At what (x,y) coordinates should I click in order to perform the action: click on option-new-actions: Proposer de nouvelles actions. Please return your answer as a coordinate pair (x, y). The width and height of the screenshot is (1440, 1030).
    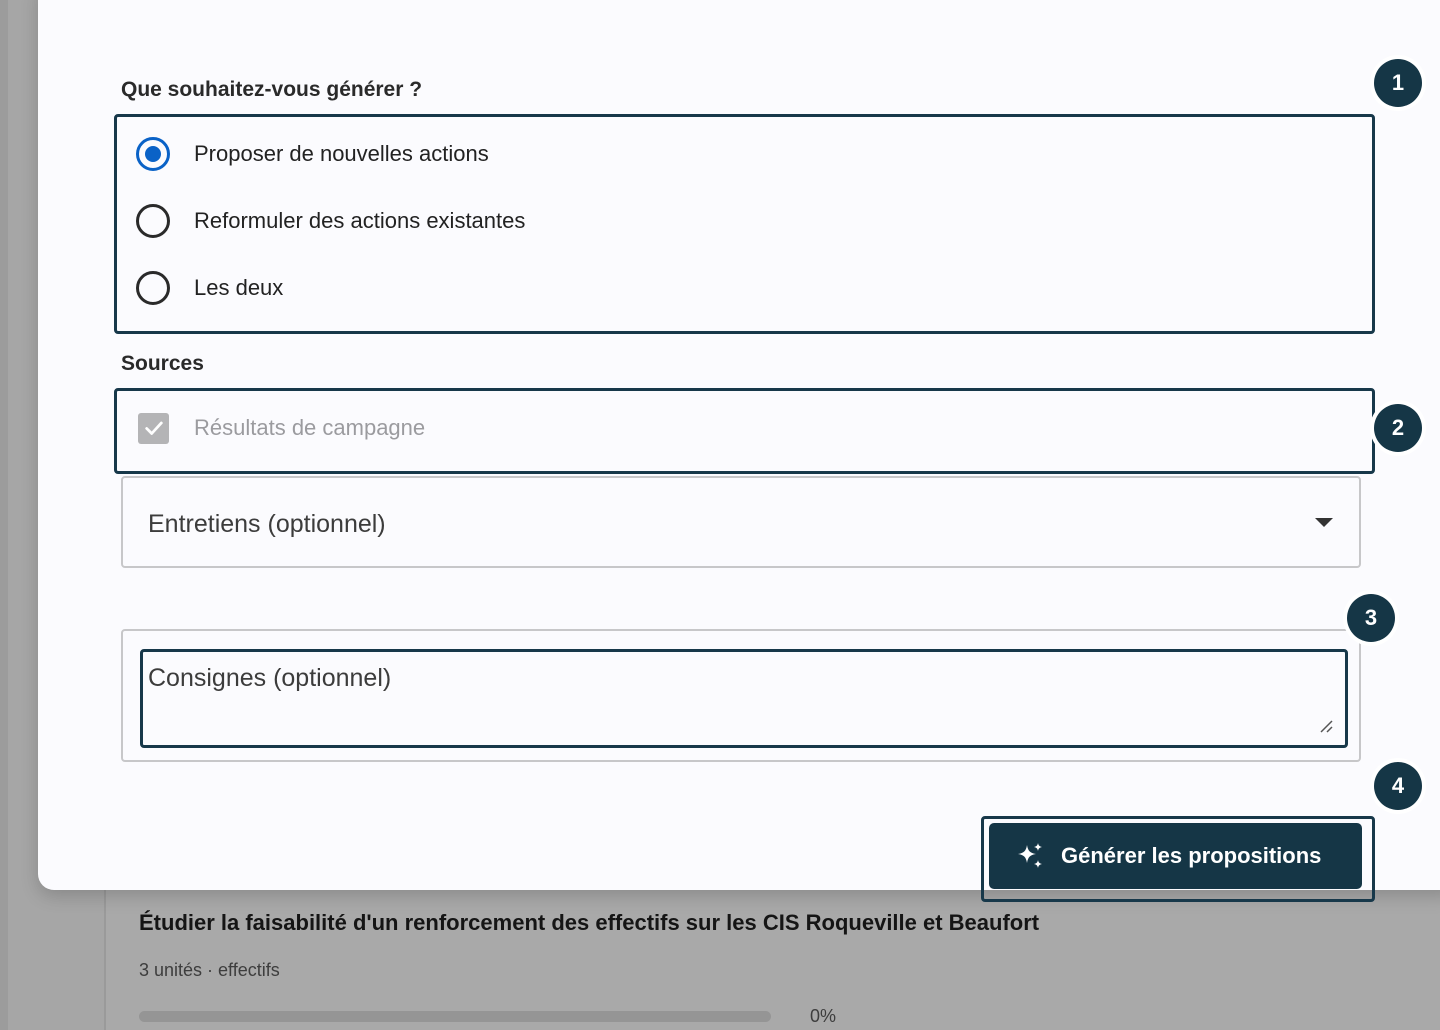
    Looking at the image, I should click on (312, 154).